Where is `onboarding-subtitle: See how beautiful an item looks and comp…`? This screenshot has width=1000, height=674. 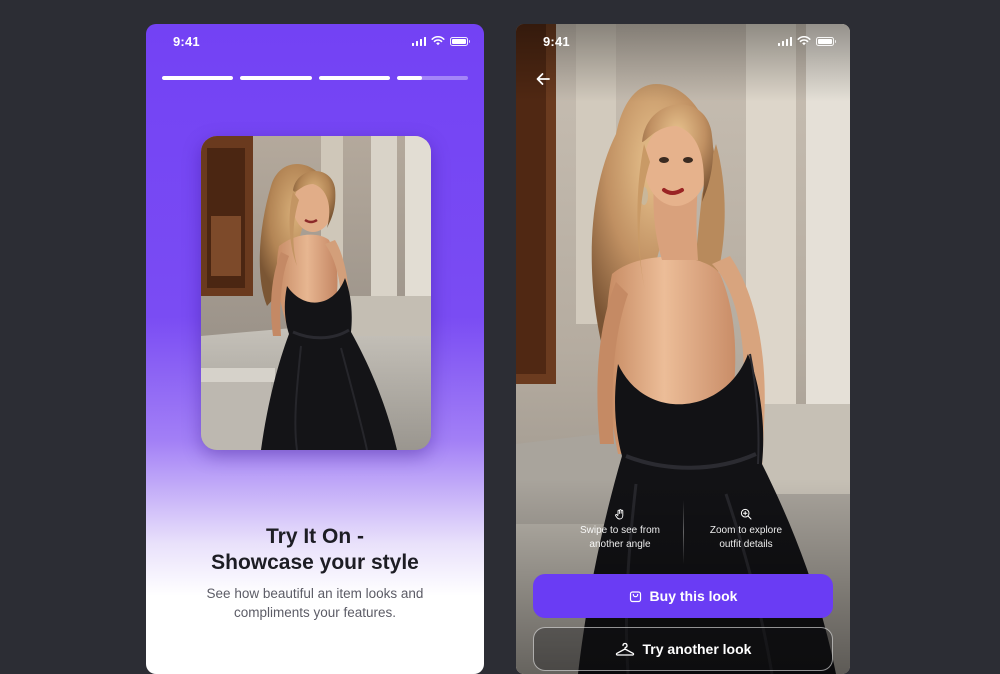
onboarding-subtitle: See how beautiful an item looks and comp… is located at coordinates (315, 603).